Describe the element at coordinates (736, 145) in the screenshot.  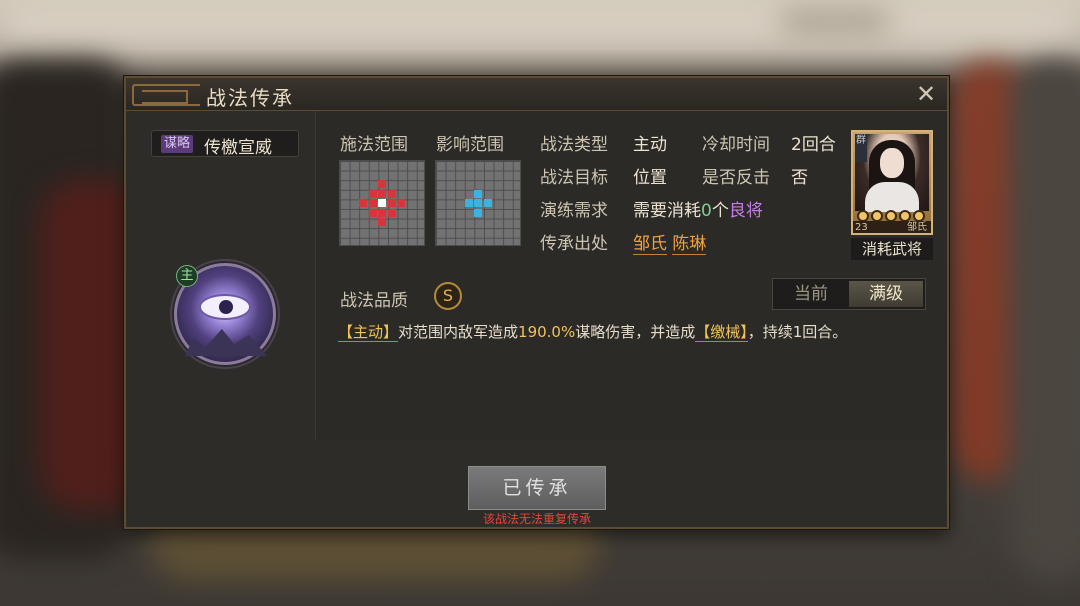
I see `cooldown-label: 冷却时间` at that location.